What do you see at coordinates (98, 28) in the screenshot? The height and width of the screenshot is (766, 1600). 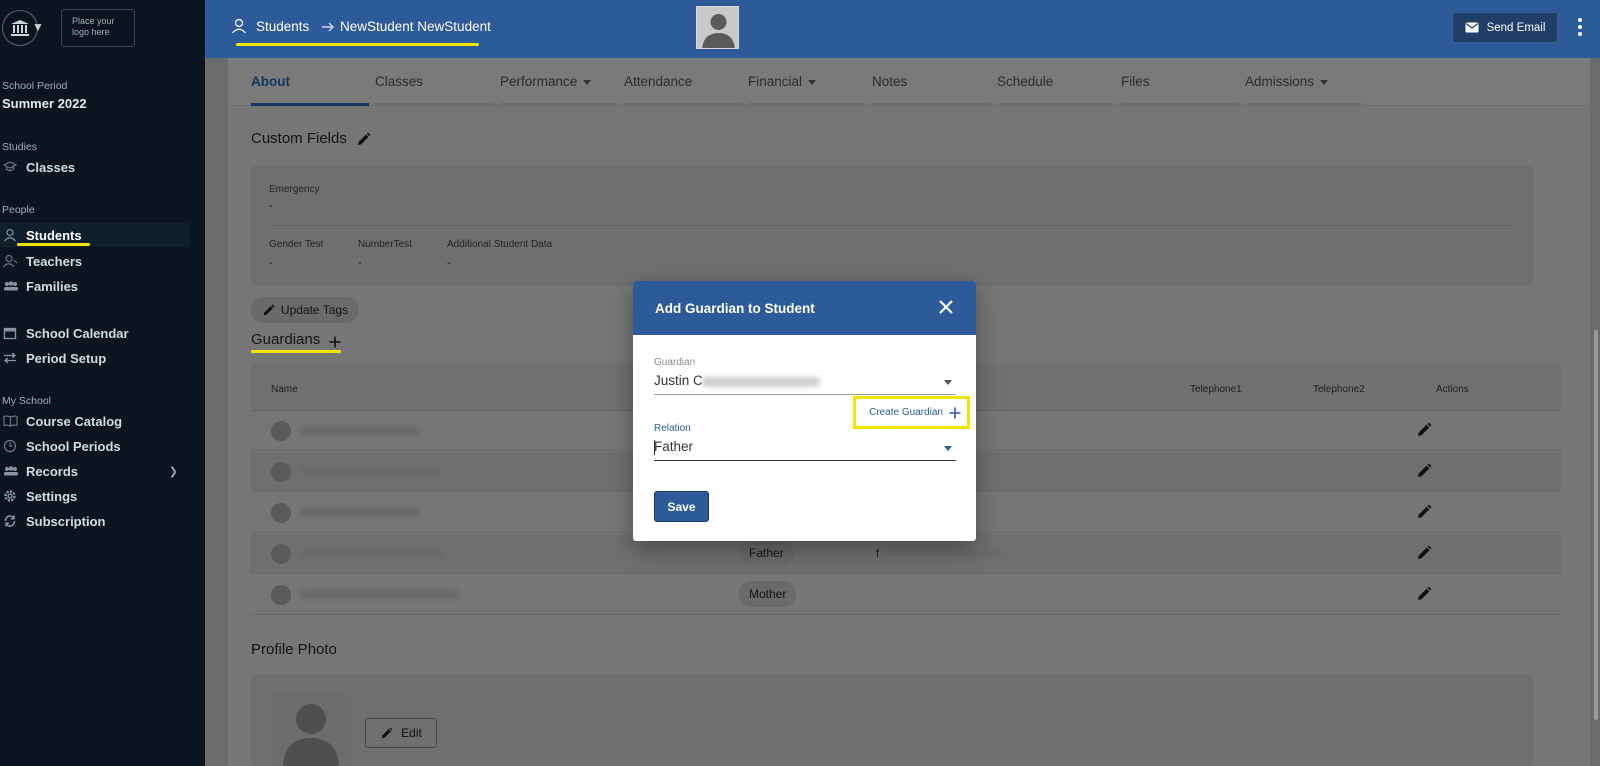 I see `logo-placeholder: Place your logo here` at bounding box center [98, 28].